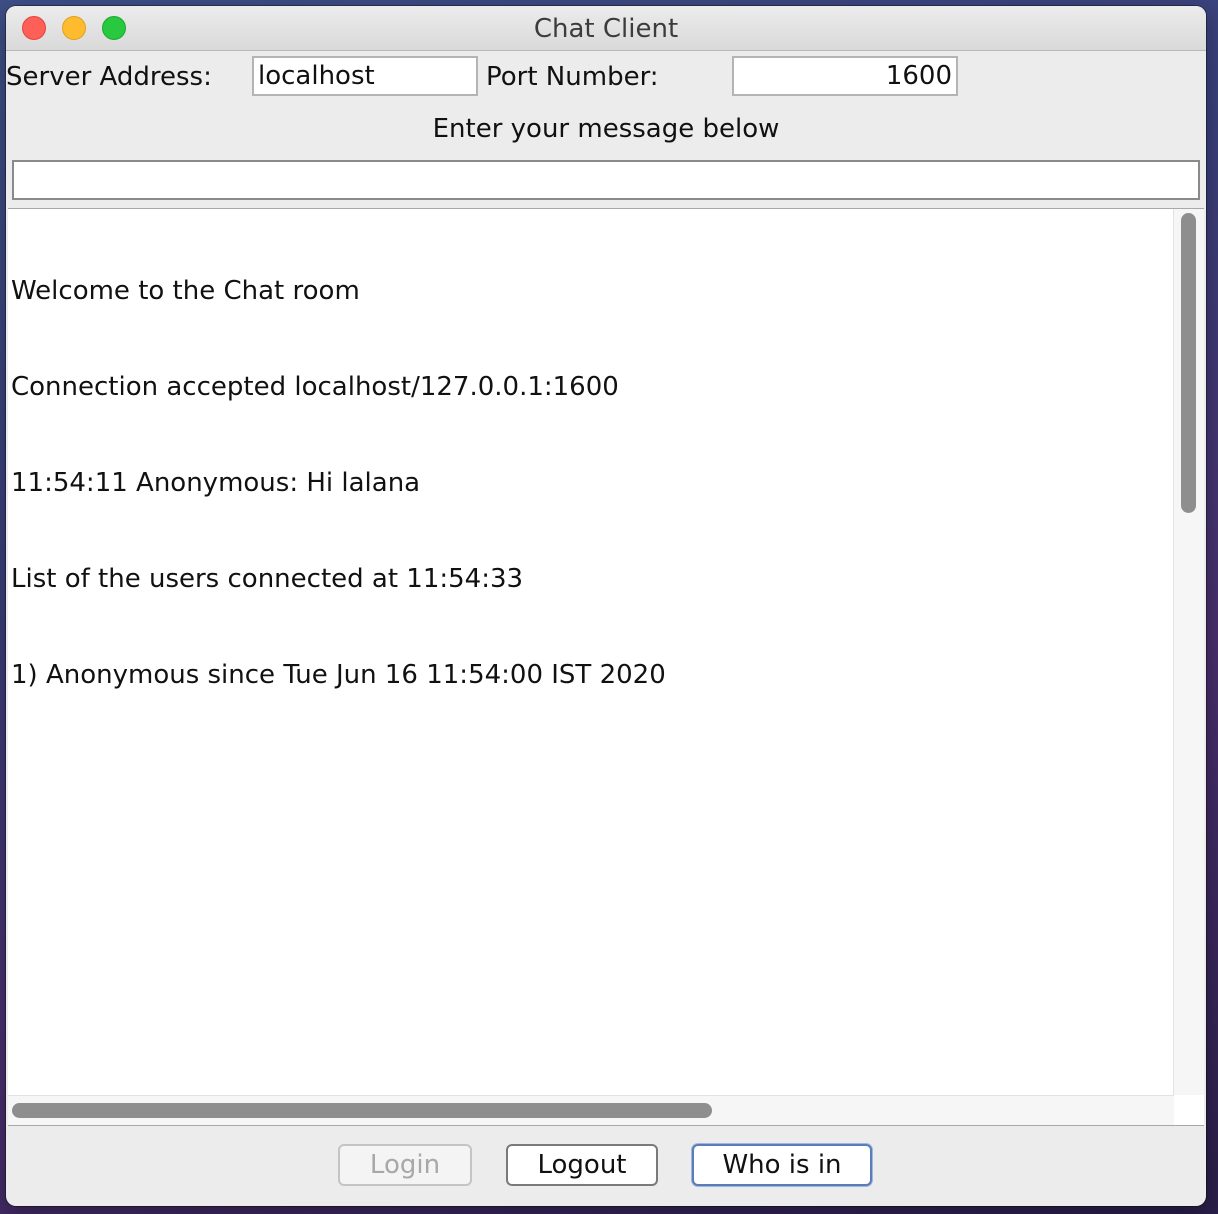 The width and height of the screenshot is (1218, 1214). I want to click on chat-line: 11:54:11 Anonymous: Hi lalana, so click(216, 483).